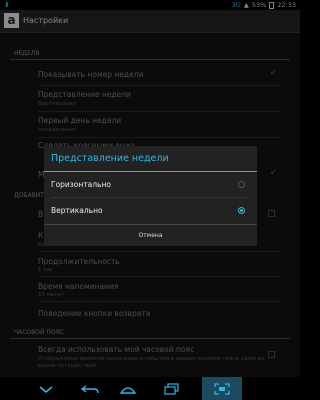 The image size is (320, 400). Describe the element at coordinates (81, 184) in the screenshot. I see `option-label: Горизонтально` at that location.